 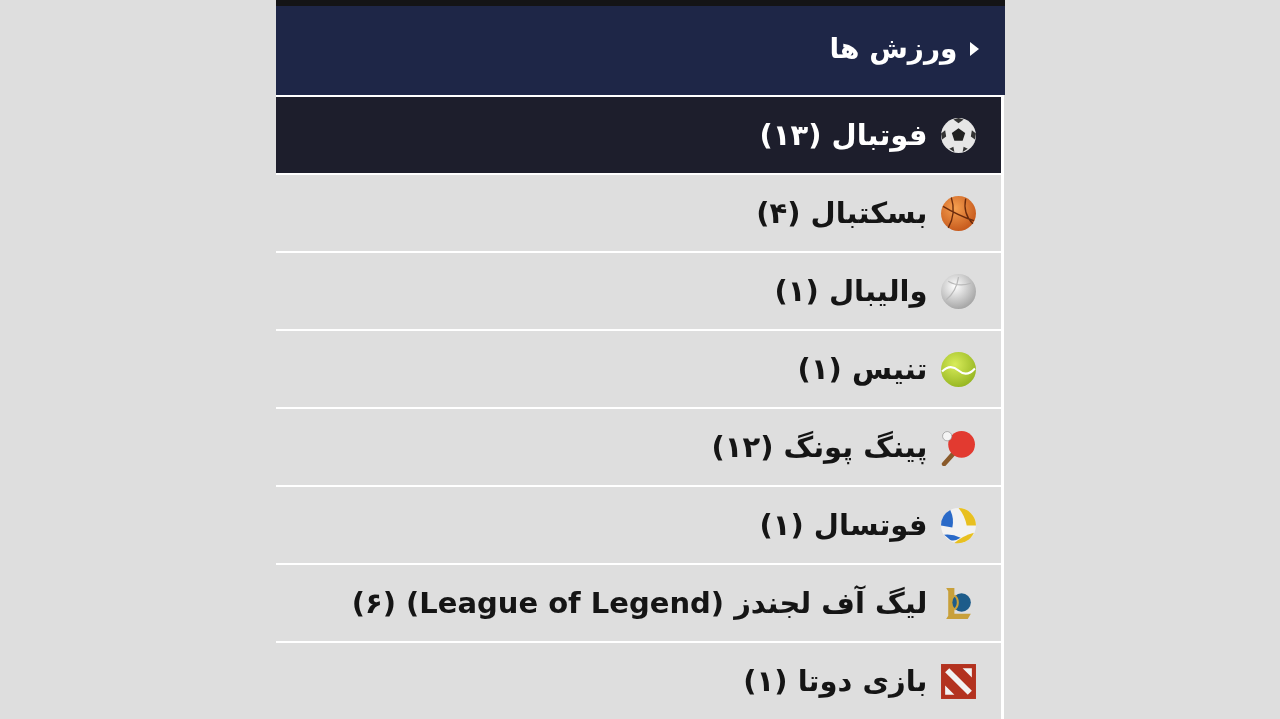 What do you see at coordinates (639, 212) in the screenshot?
I see `sport-menu-item: بسکتبال (۴)` at bounding box center [639, 212].